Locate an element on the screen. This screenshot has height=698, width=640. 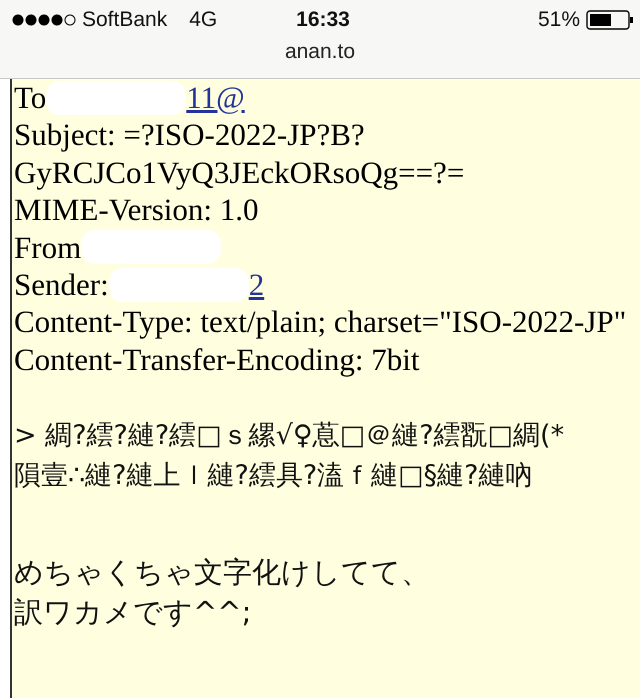
header-text: Sender: is located at coordinates (61, 285).